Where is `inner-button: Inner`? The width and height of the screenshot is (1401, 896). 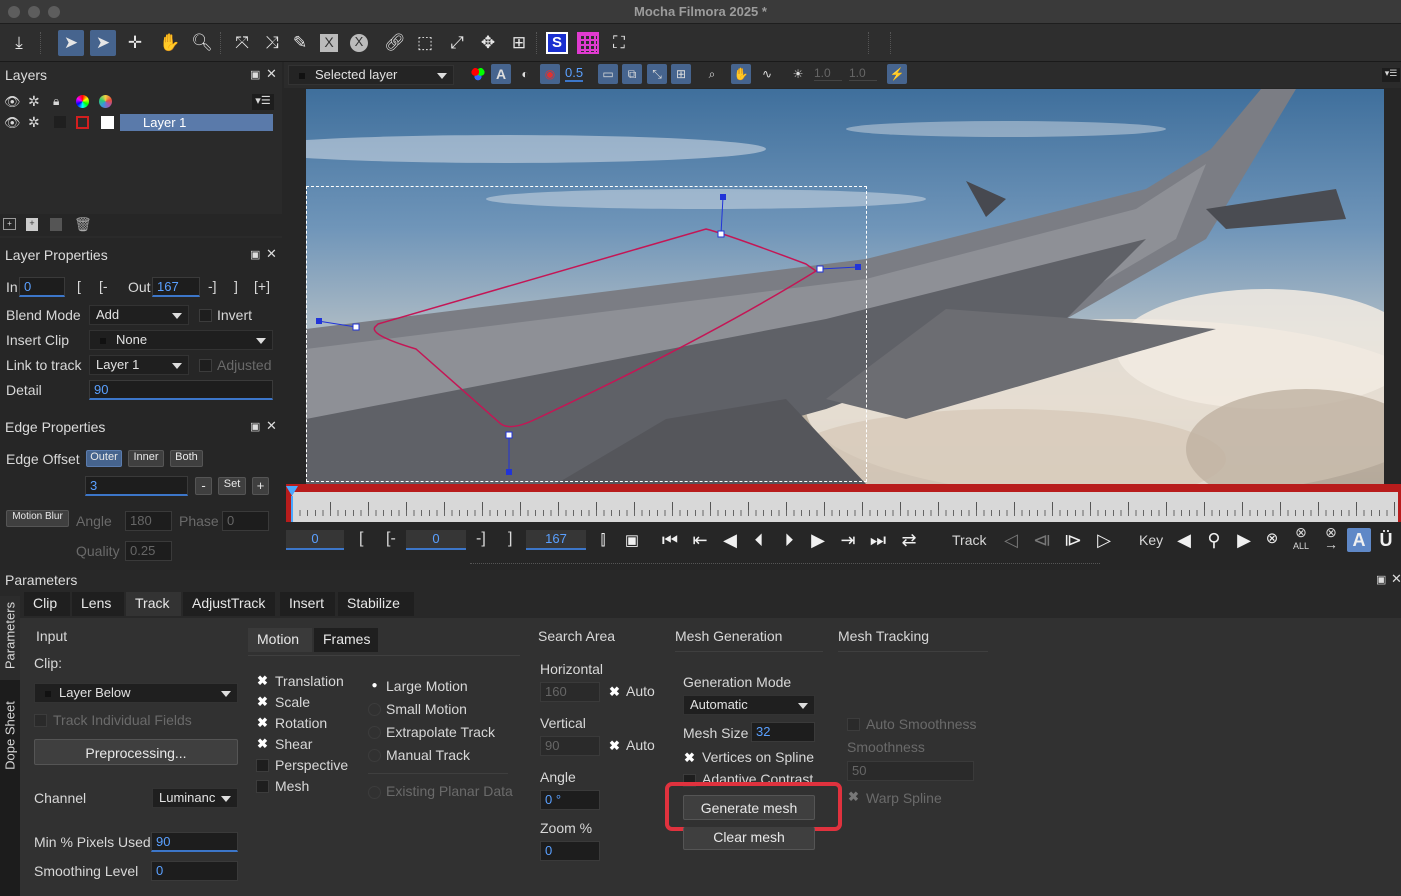 inner-button: Inner is located at coordinates (146, 458).